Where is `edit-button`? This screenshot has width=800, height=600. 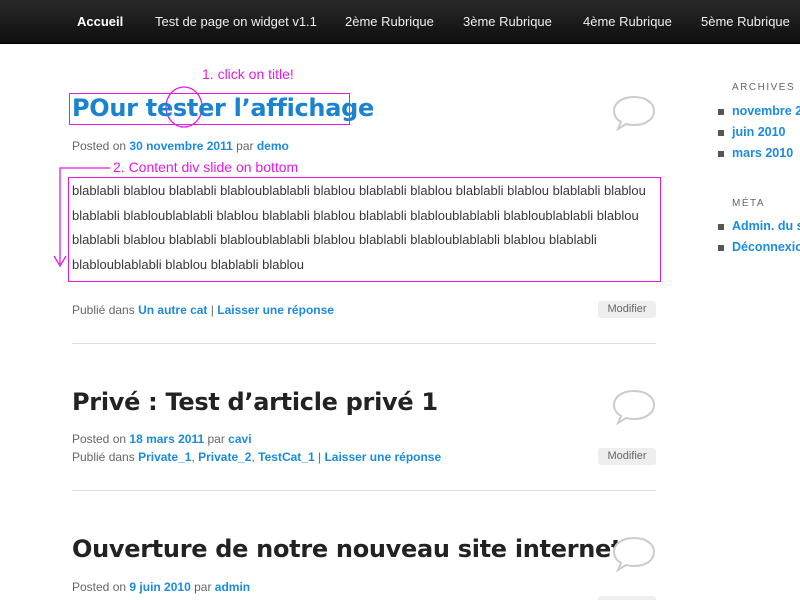 edit-button is located at coordinates (627, 598).